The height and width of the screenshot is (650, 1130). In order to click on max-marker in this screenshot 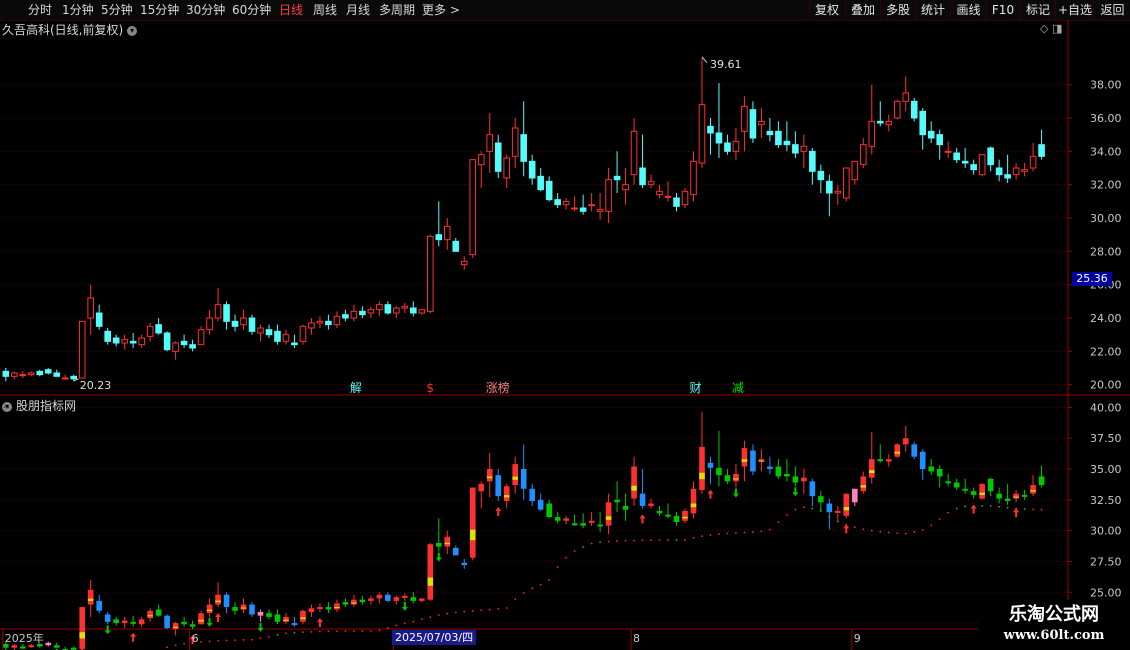, I will do `click(704, 60)`.